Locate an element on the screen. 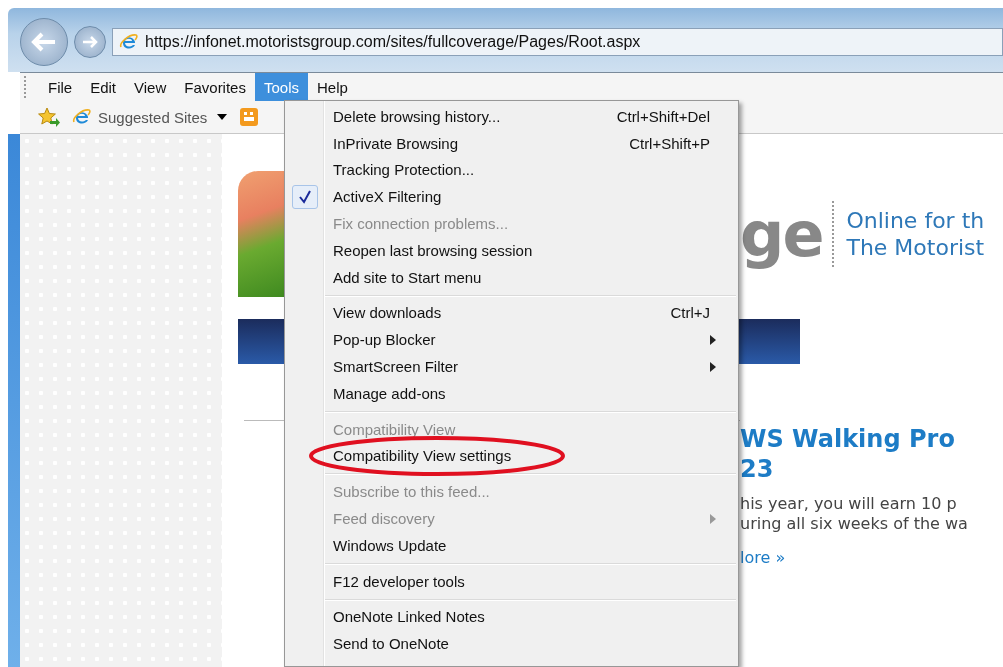 Image resolution: width=1003 pixels, height=667 pixels. menu-item: InPrivate Browsing Ctrl+Shift+P is located at coordinates (511, 143).